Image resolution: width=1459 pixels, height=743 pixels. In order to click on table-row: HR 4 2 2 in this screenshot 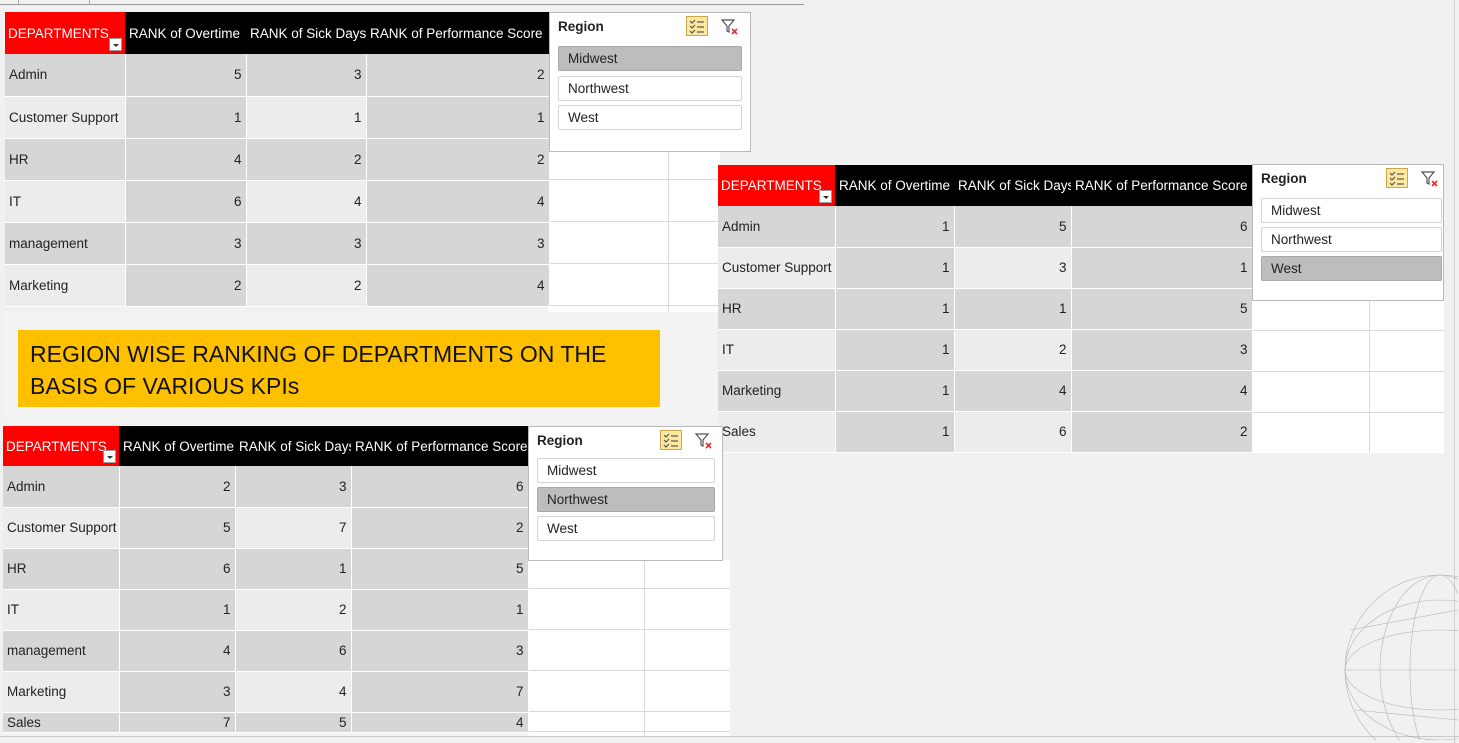, I will do `click(277, 159)`.